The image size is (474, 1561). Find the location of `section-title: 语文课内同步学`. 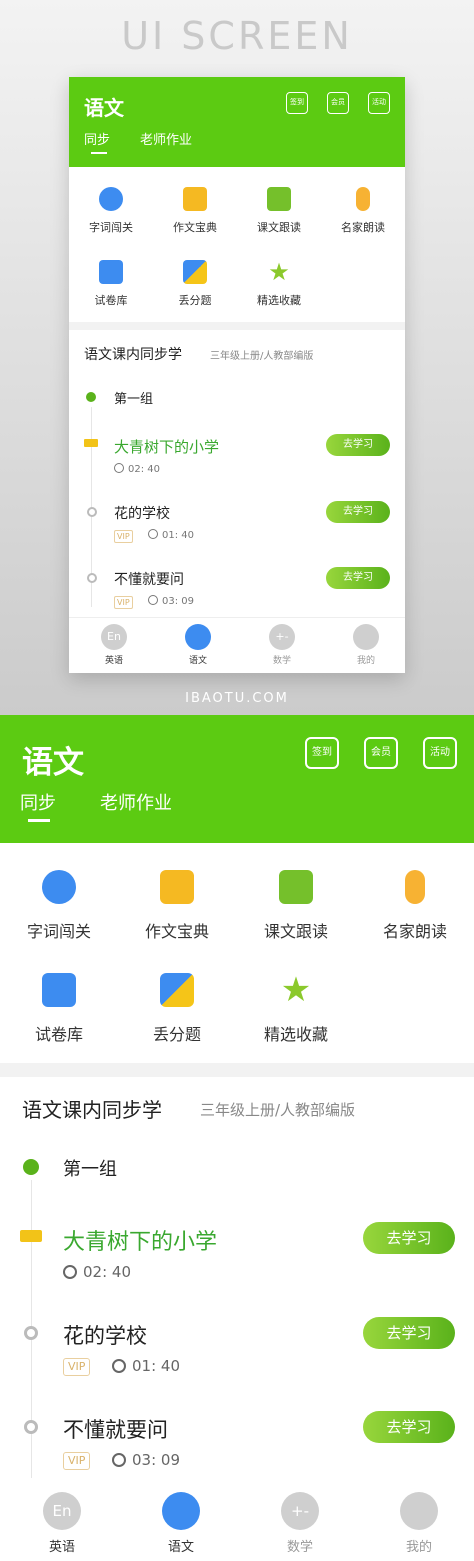

section-title: 语文课内同步学 is located at coordinates (133, 355).